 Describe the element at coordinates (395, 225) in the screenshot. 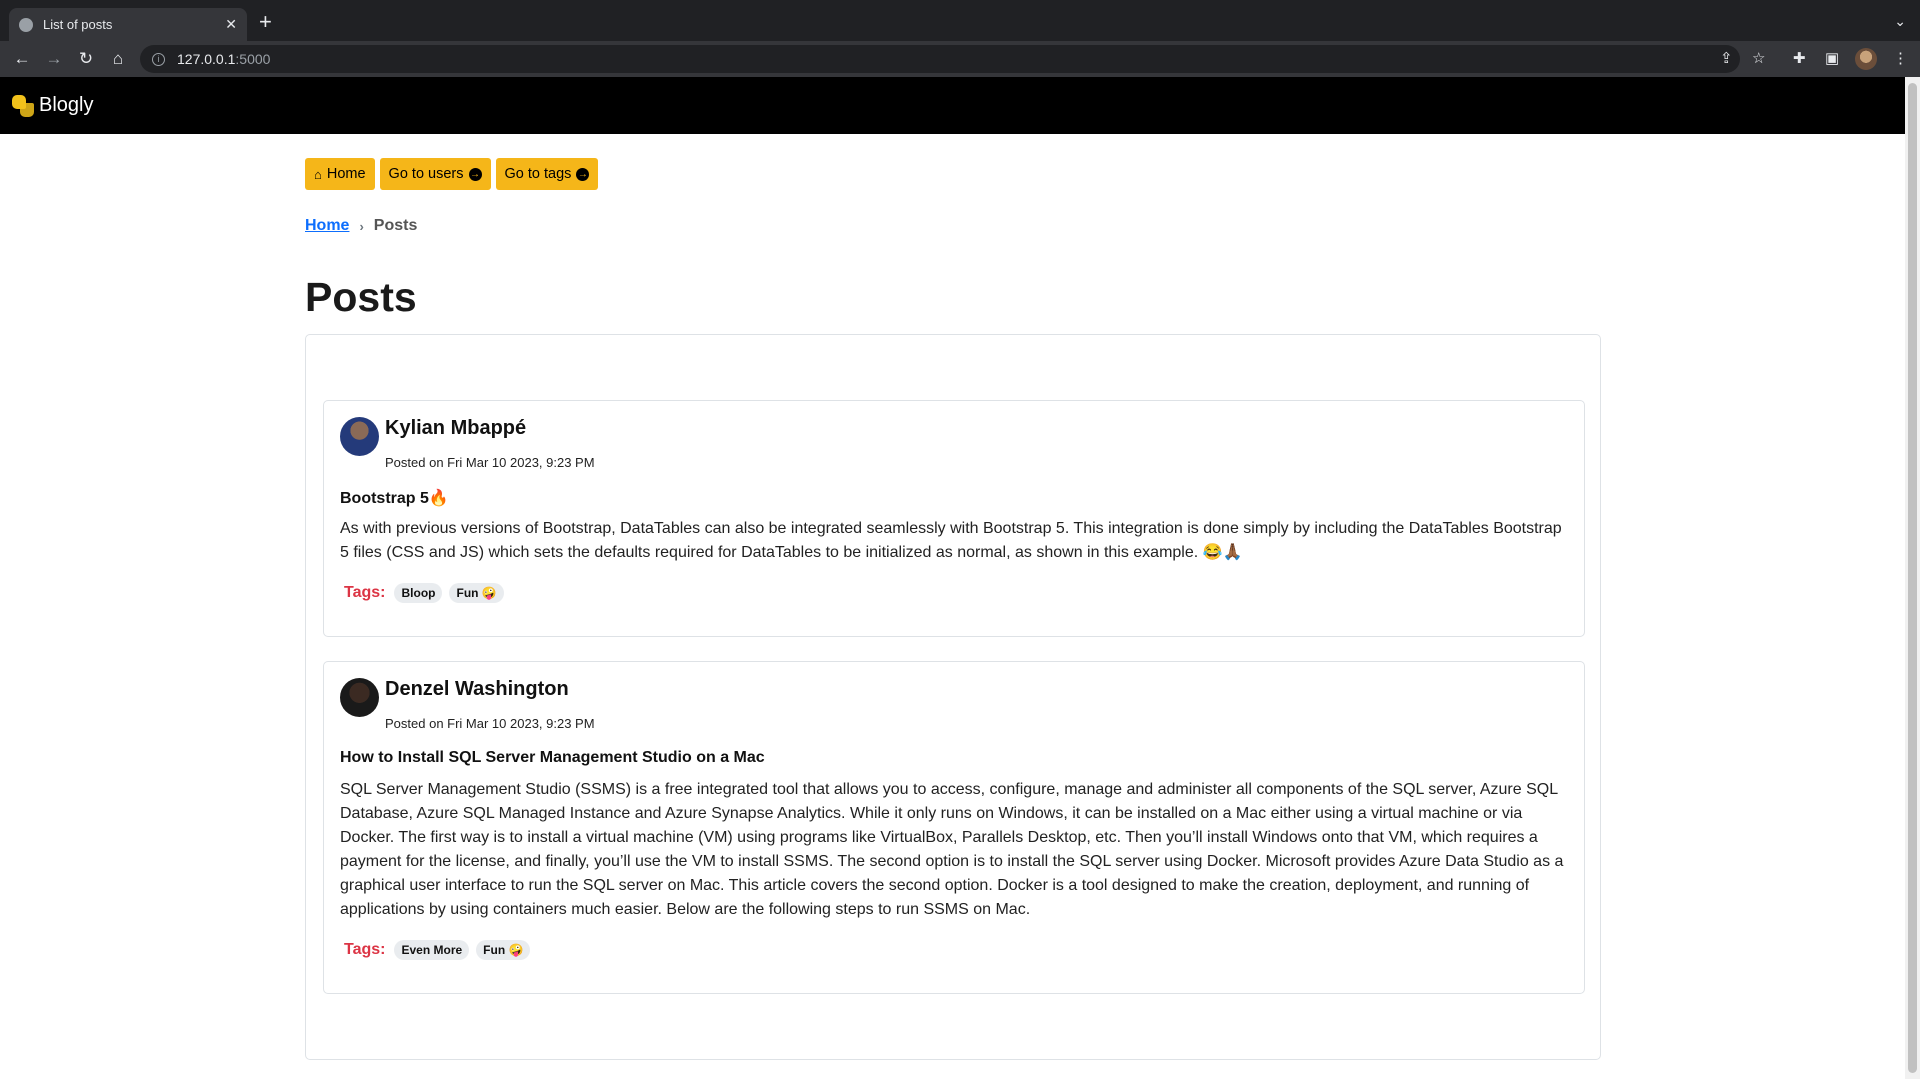

I see `breadcrumb-current: Posts` at that location.